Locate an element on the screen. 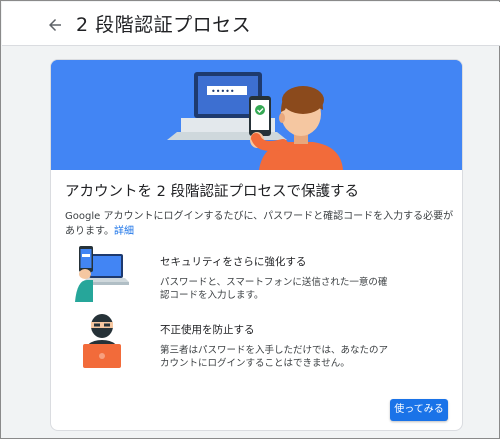 The image size is (500, 439). masked-intruder-icon is located at coordinates (102, 341).